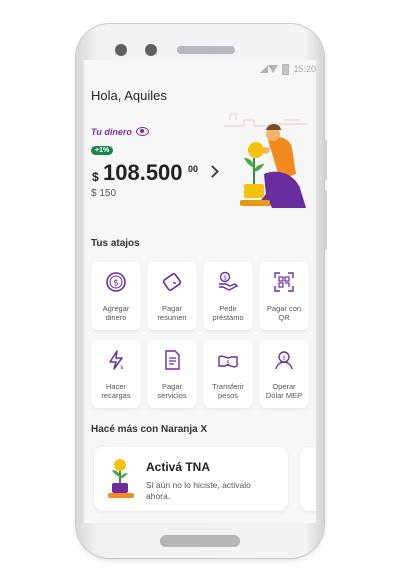  Describe the element at coordinates (116, 391) in the screenshot. I see `shortcut-label: Hacer recargas` at that location.